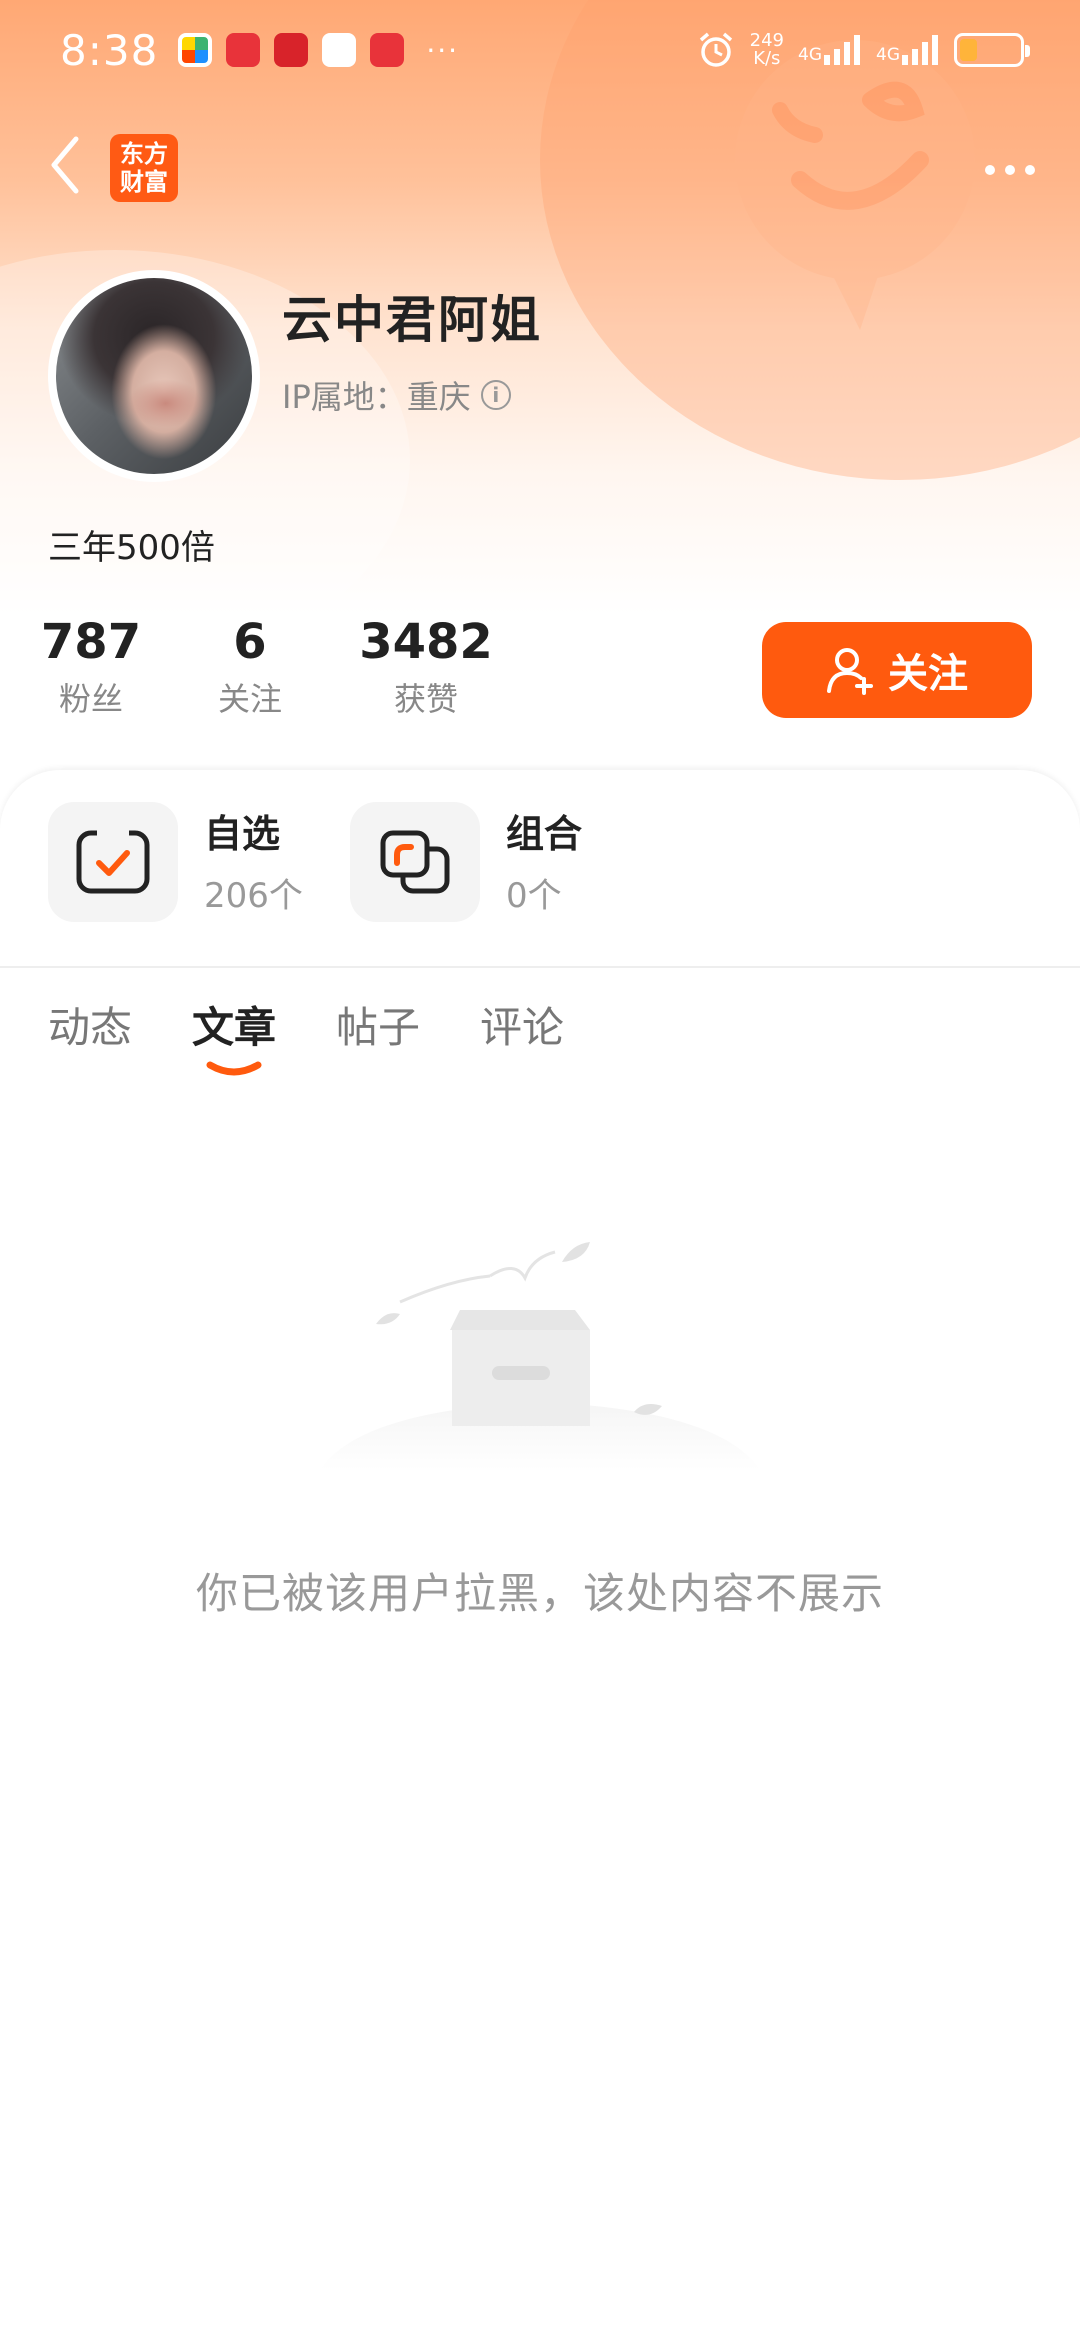 The height and width of the screenshot is (2340, 1080). Describe the element at coordinates (767, 58) in the screenshot. I see `speed-unit: K/s` at that location.